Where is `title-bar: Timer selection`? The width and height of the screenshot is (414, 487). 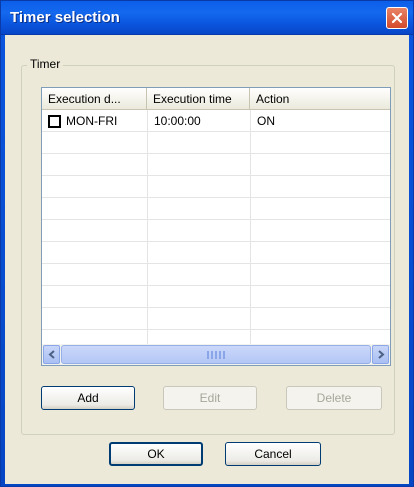 title-bar: Timer selection is located at coordinates (207, 18).